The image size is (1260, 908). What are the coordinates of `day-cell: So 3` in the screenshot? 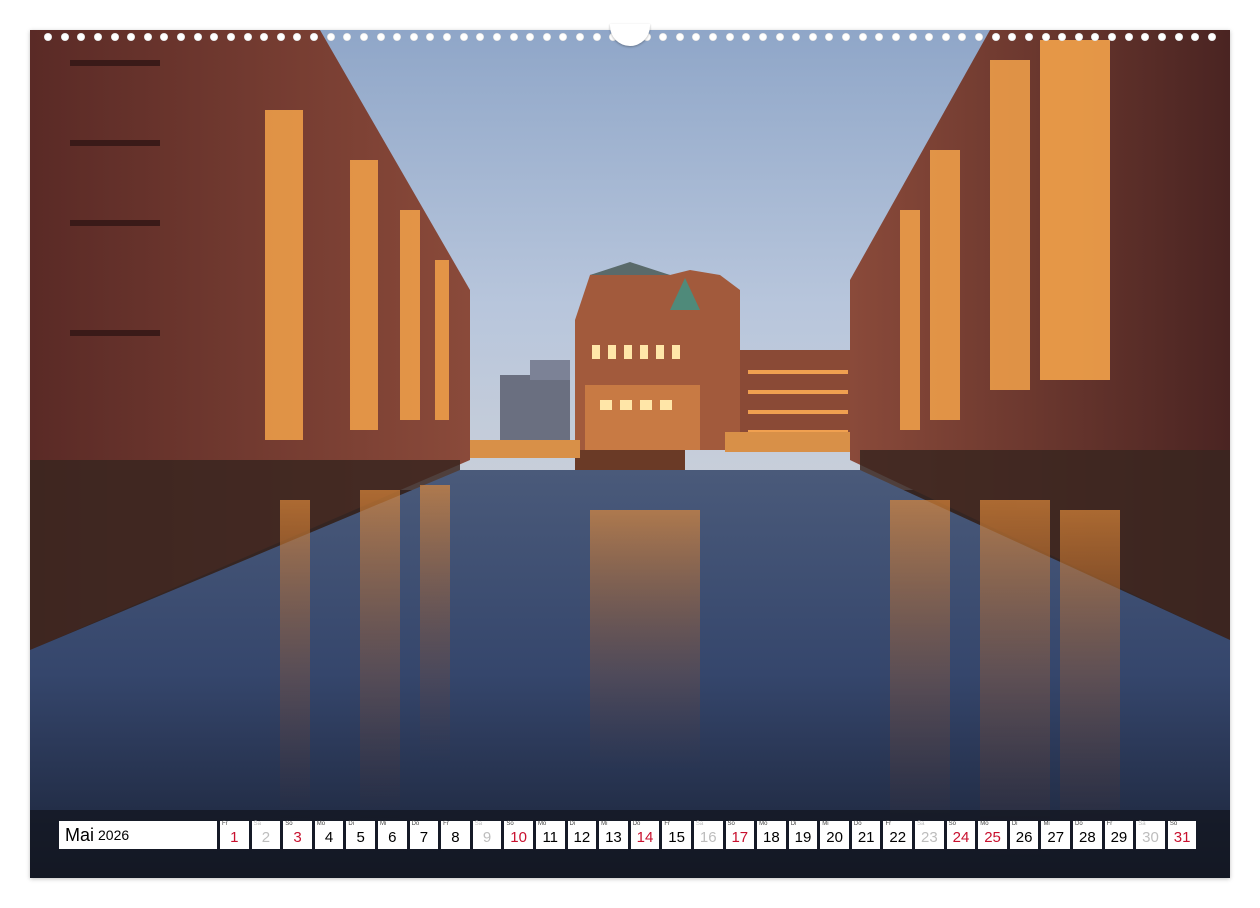 It's located at (297, 835).